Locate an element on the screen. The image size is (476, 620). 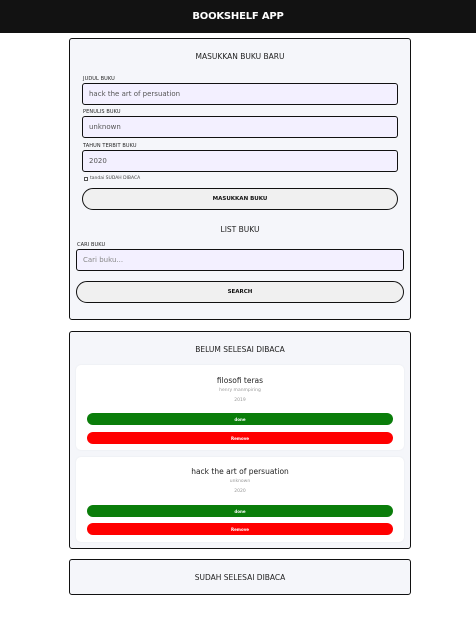
read-shelf-card: SUDAH SELESAI DIBACA is located at coordinates (240, 577).